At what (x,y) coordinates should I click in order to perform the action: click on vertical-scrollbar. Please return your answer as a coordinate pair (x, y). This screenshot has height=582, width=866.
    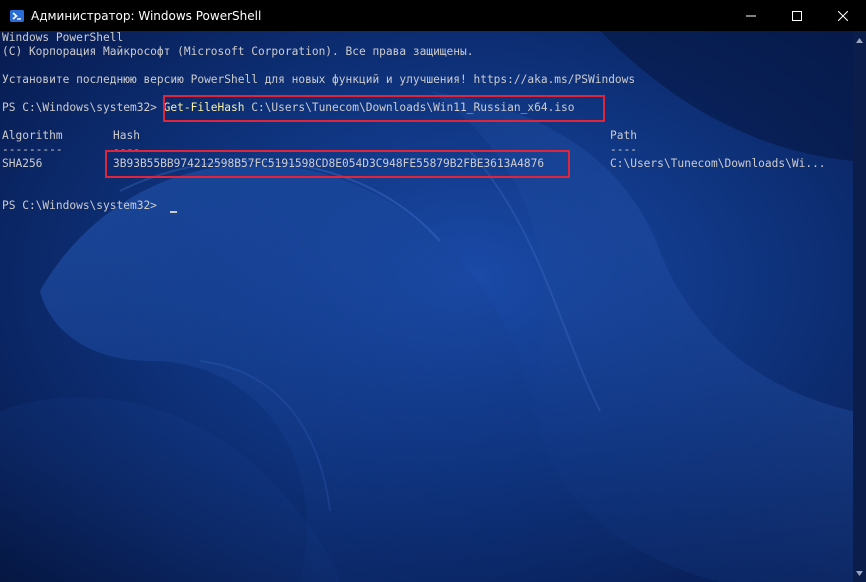
    Looking at the image, I should click on (859, 306).